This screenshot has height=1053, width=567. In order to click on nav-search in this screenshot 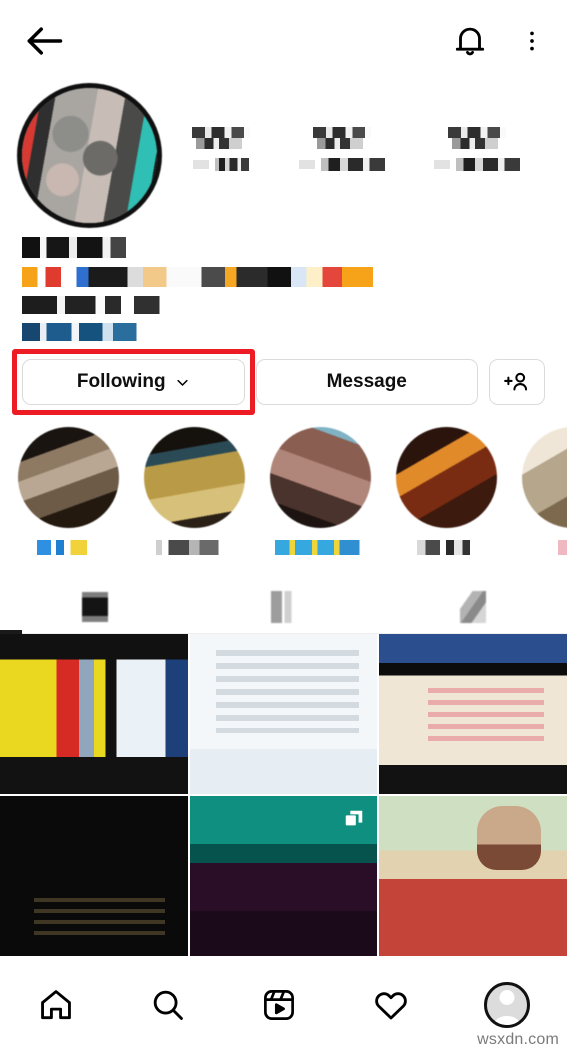, I will do `click(168, 1005)`.